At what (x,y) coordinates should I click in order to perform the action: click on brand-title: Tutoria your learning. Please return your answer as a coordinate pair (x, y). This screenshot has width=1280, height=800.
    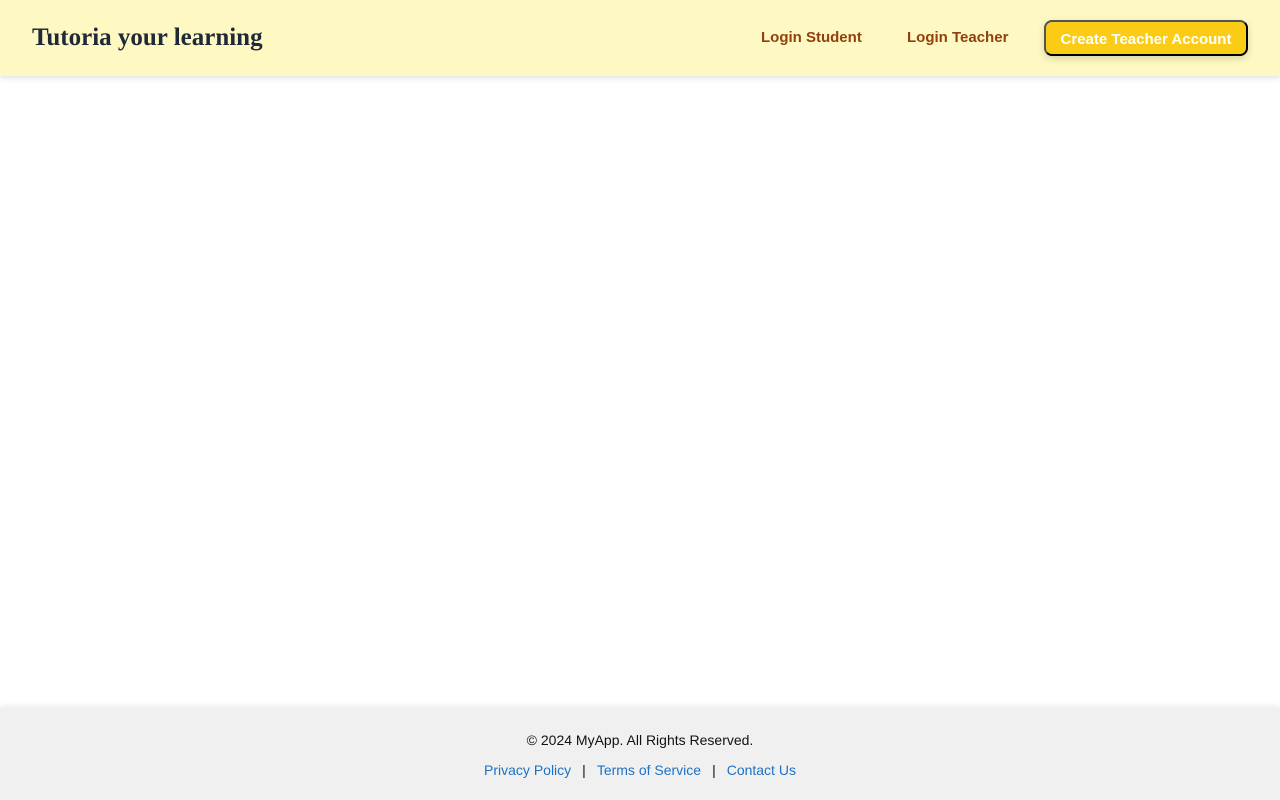
    Looking at the image, I should click on (147, 38).